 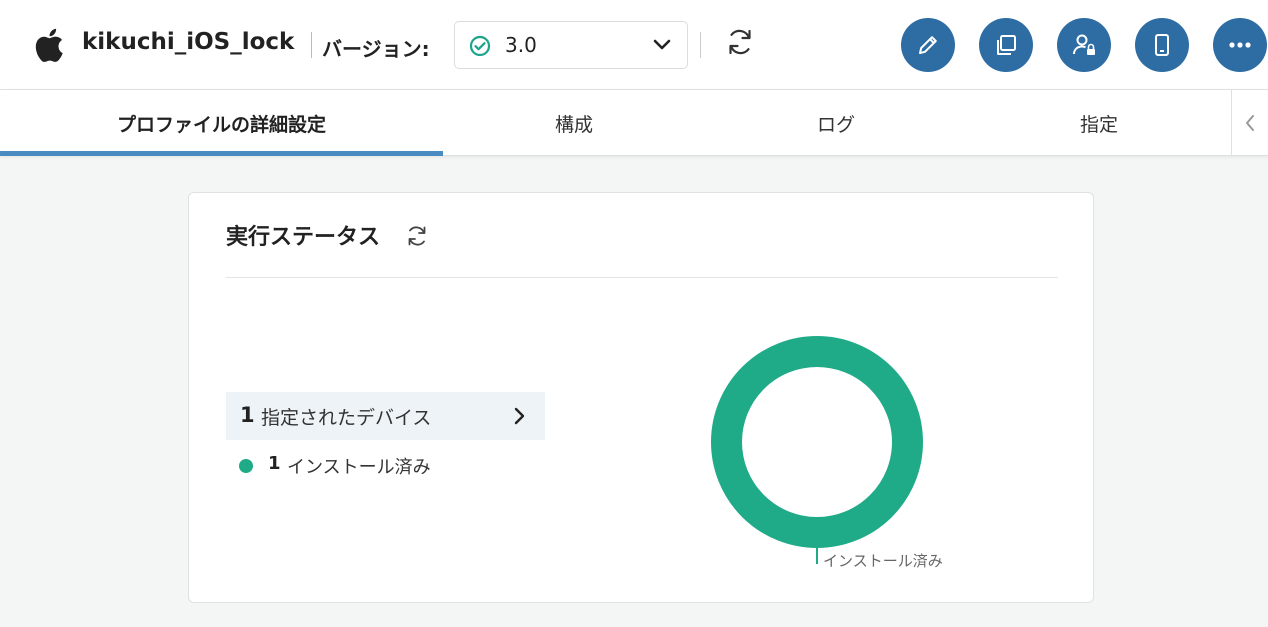 I want to click on check-circle-icon, so click(x=480, y=46).